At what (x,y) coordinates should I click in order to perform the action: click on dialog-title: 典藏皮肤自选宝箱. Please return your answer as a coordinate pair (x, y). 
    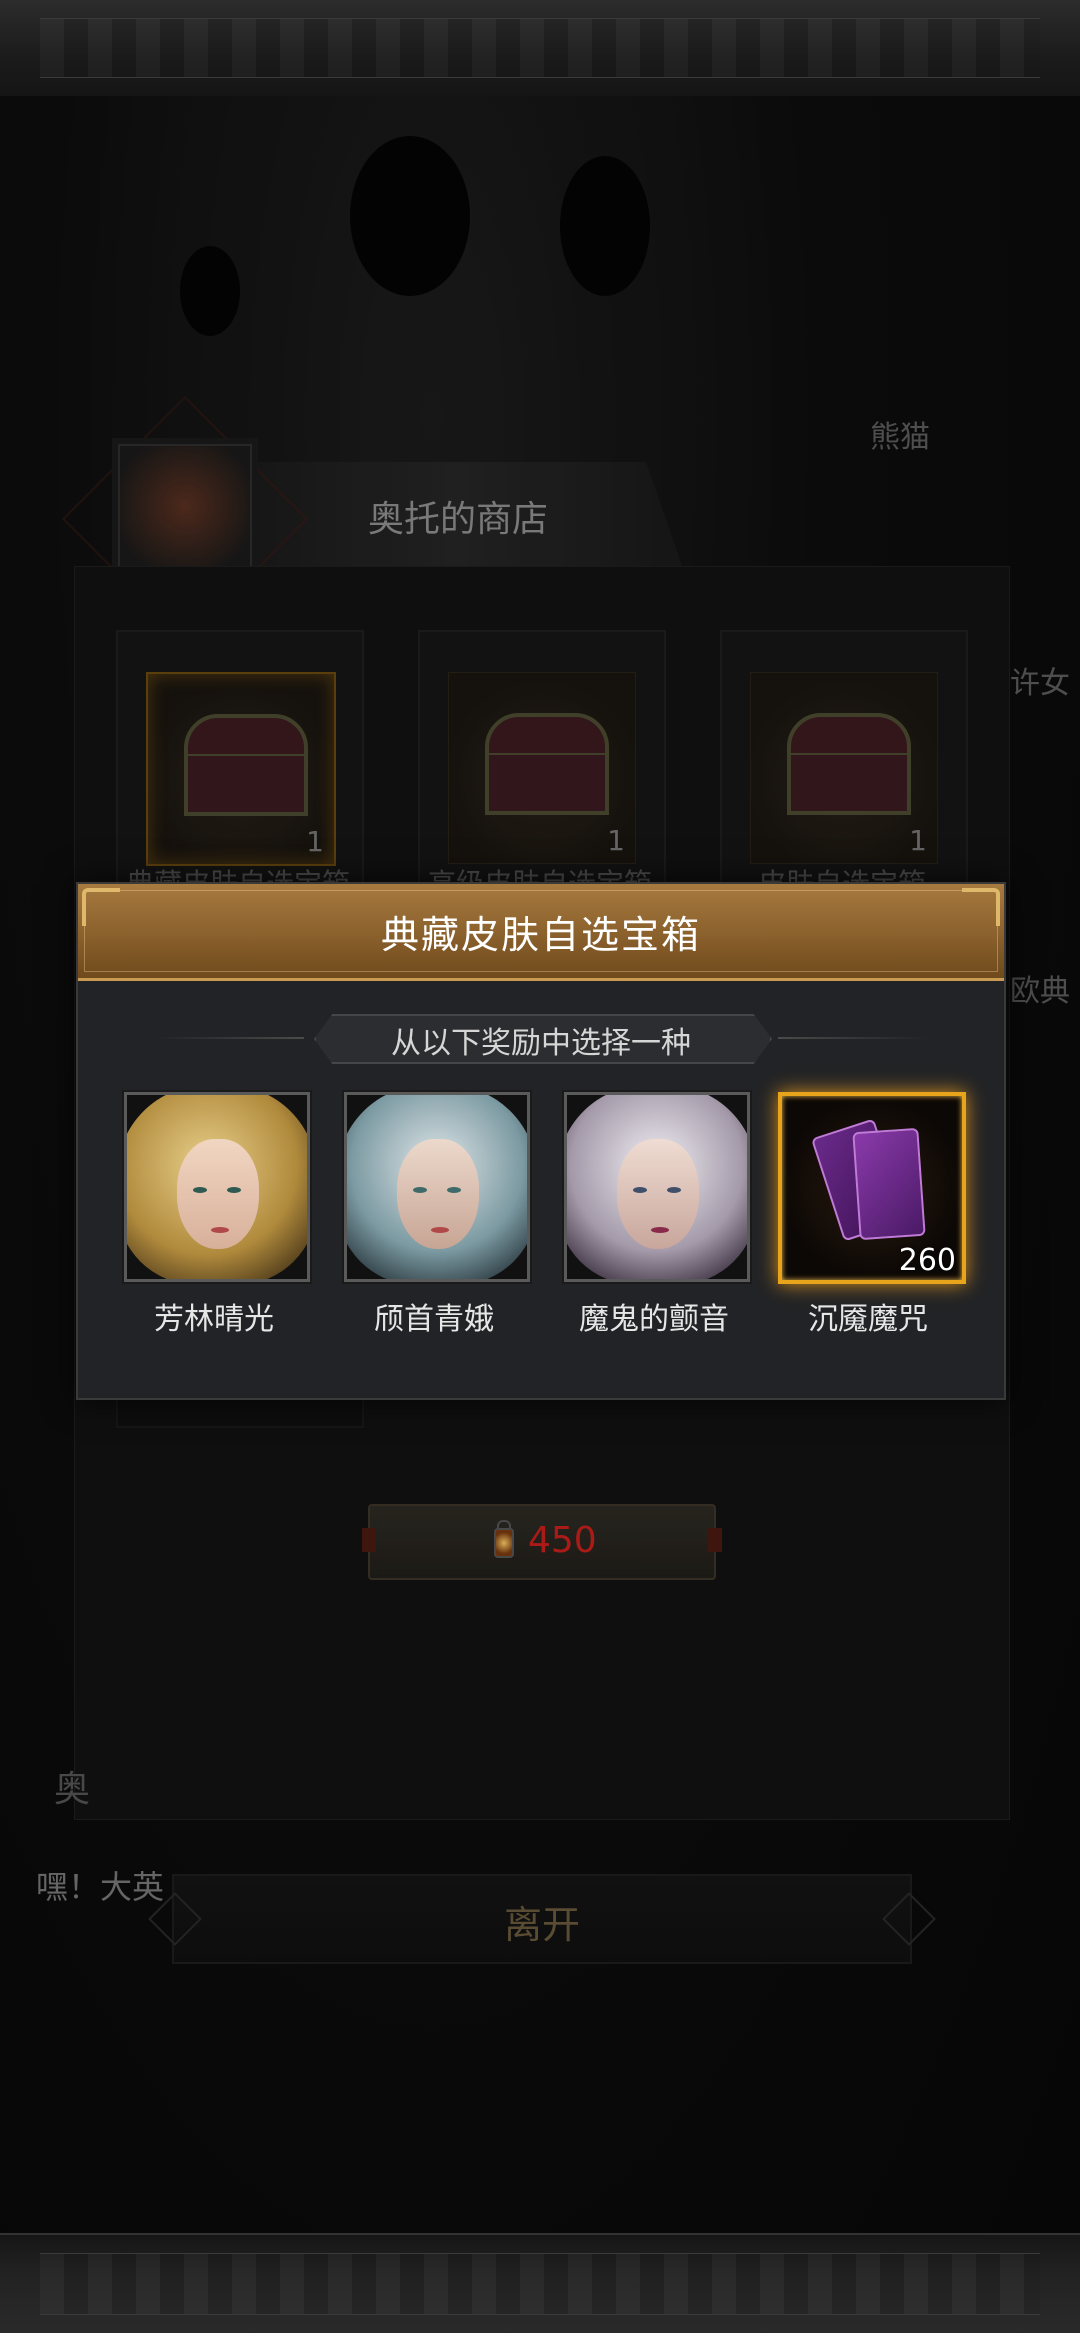
    Looking at the image, I should click on (540, 935).